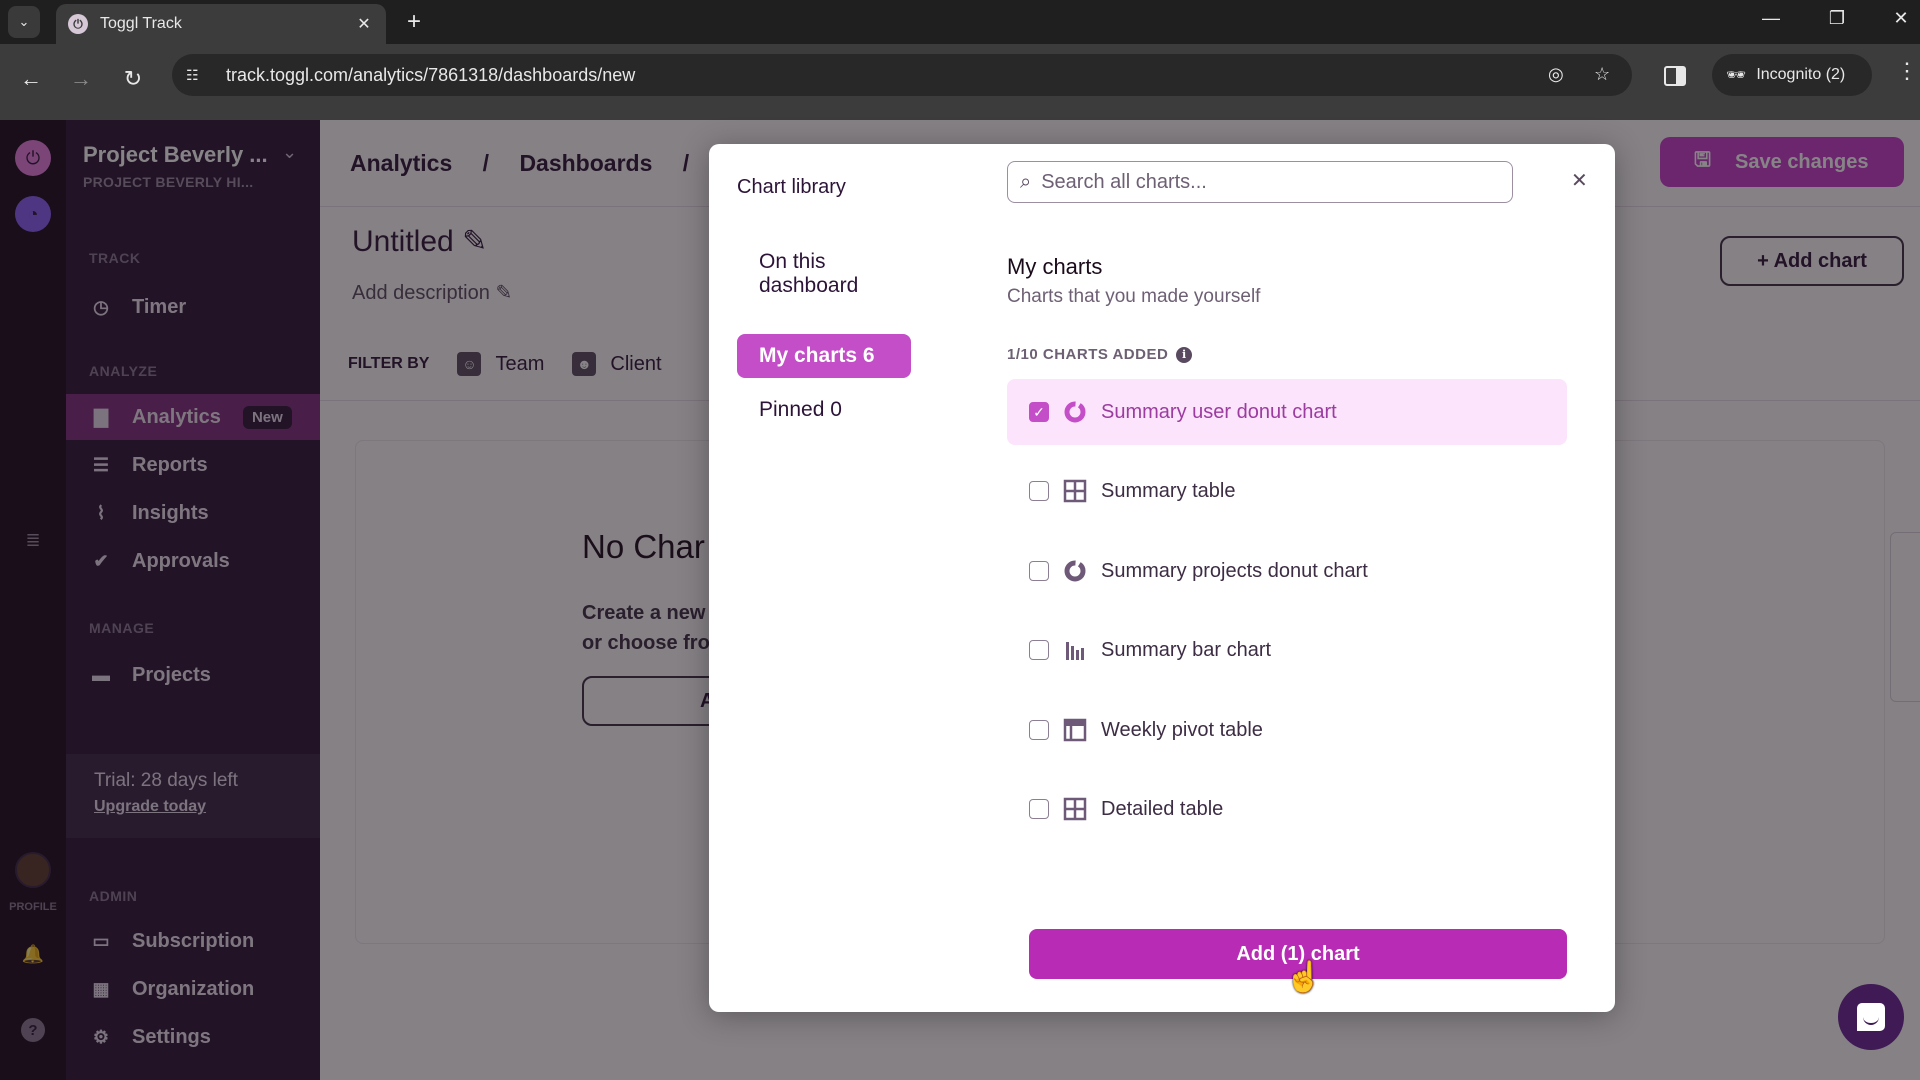  What do you see at coordinates (1579, 180) in the screenshot?
I see `close-icon: ✕` at bounding box center [1579, 180].